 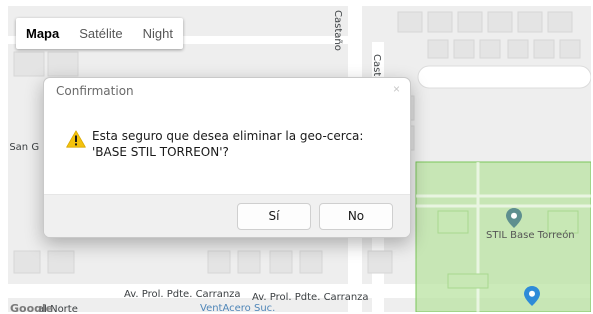 What do you see at coordinates (182, 294) in the screenshot?
I see `street-label-carranza-1: Av. Prol. Pdte. Carranza` at bounding box center [182, 294].